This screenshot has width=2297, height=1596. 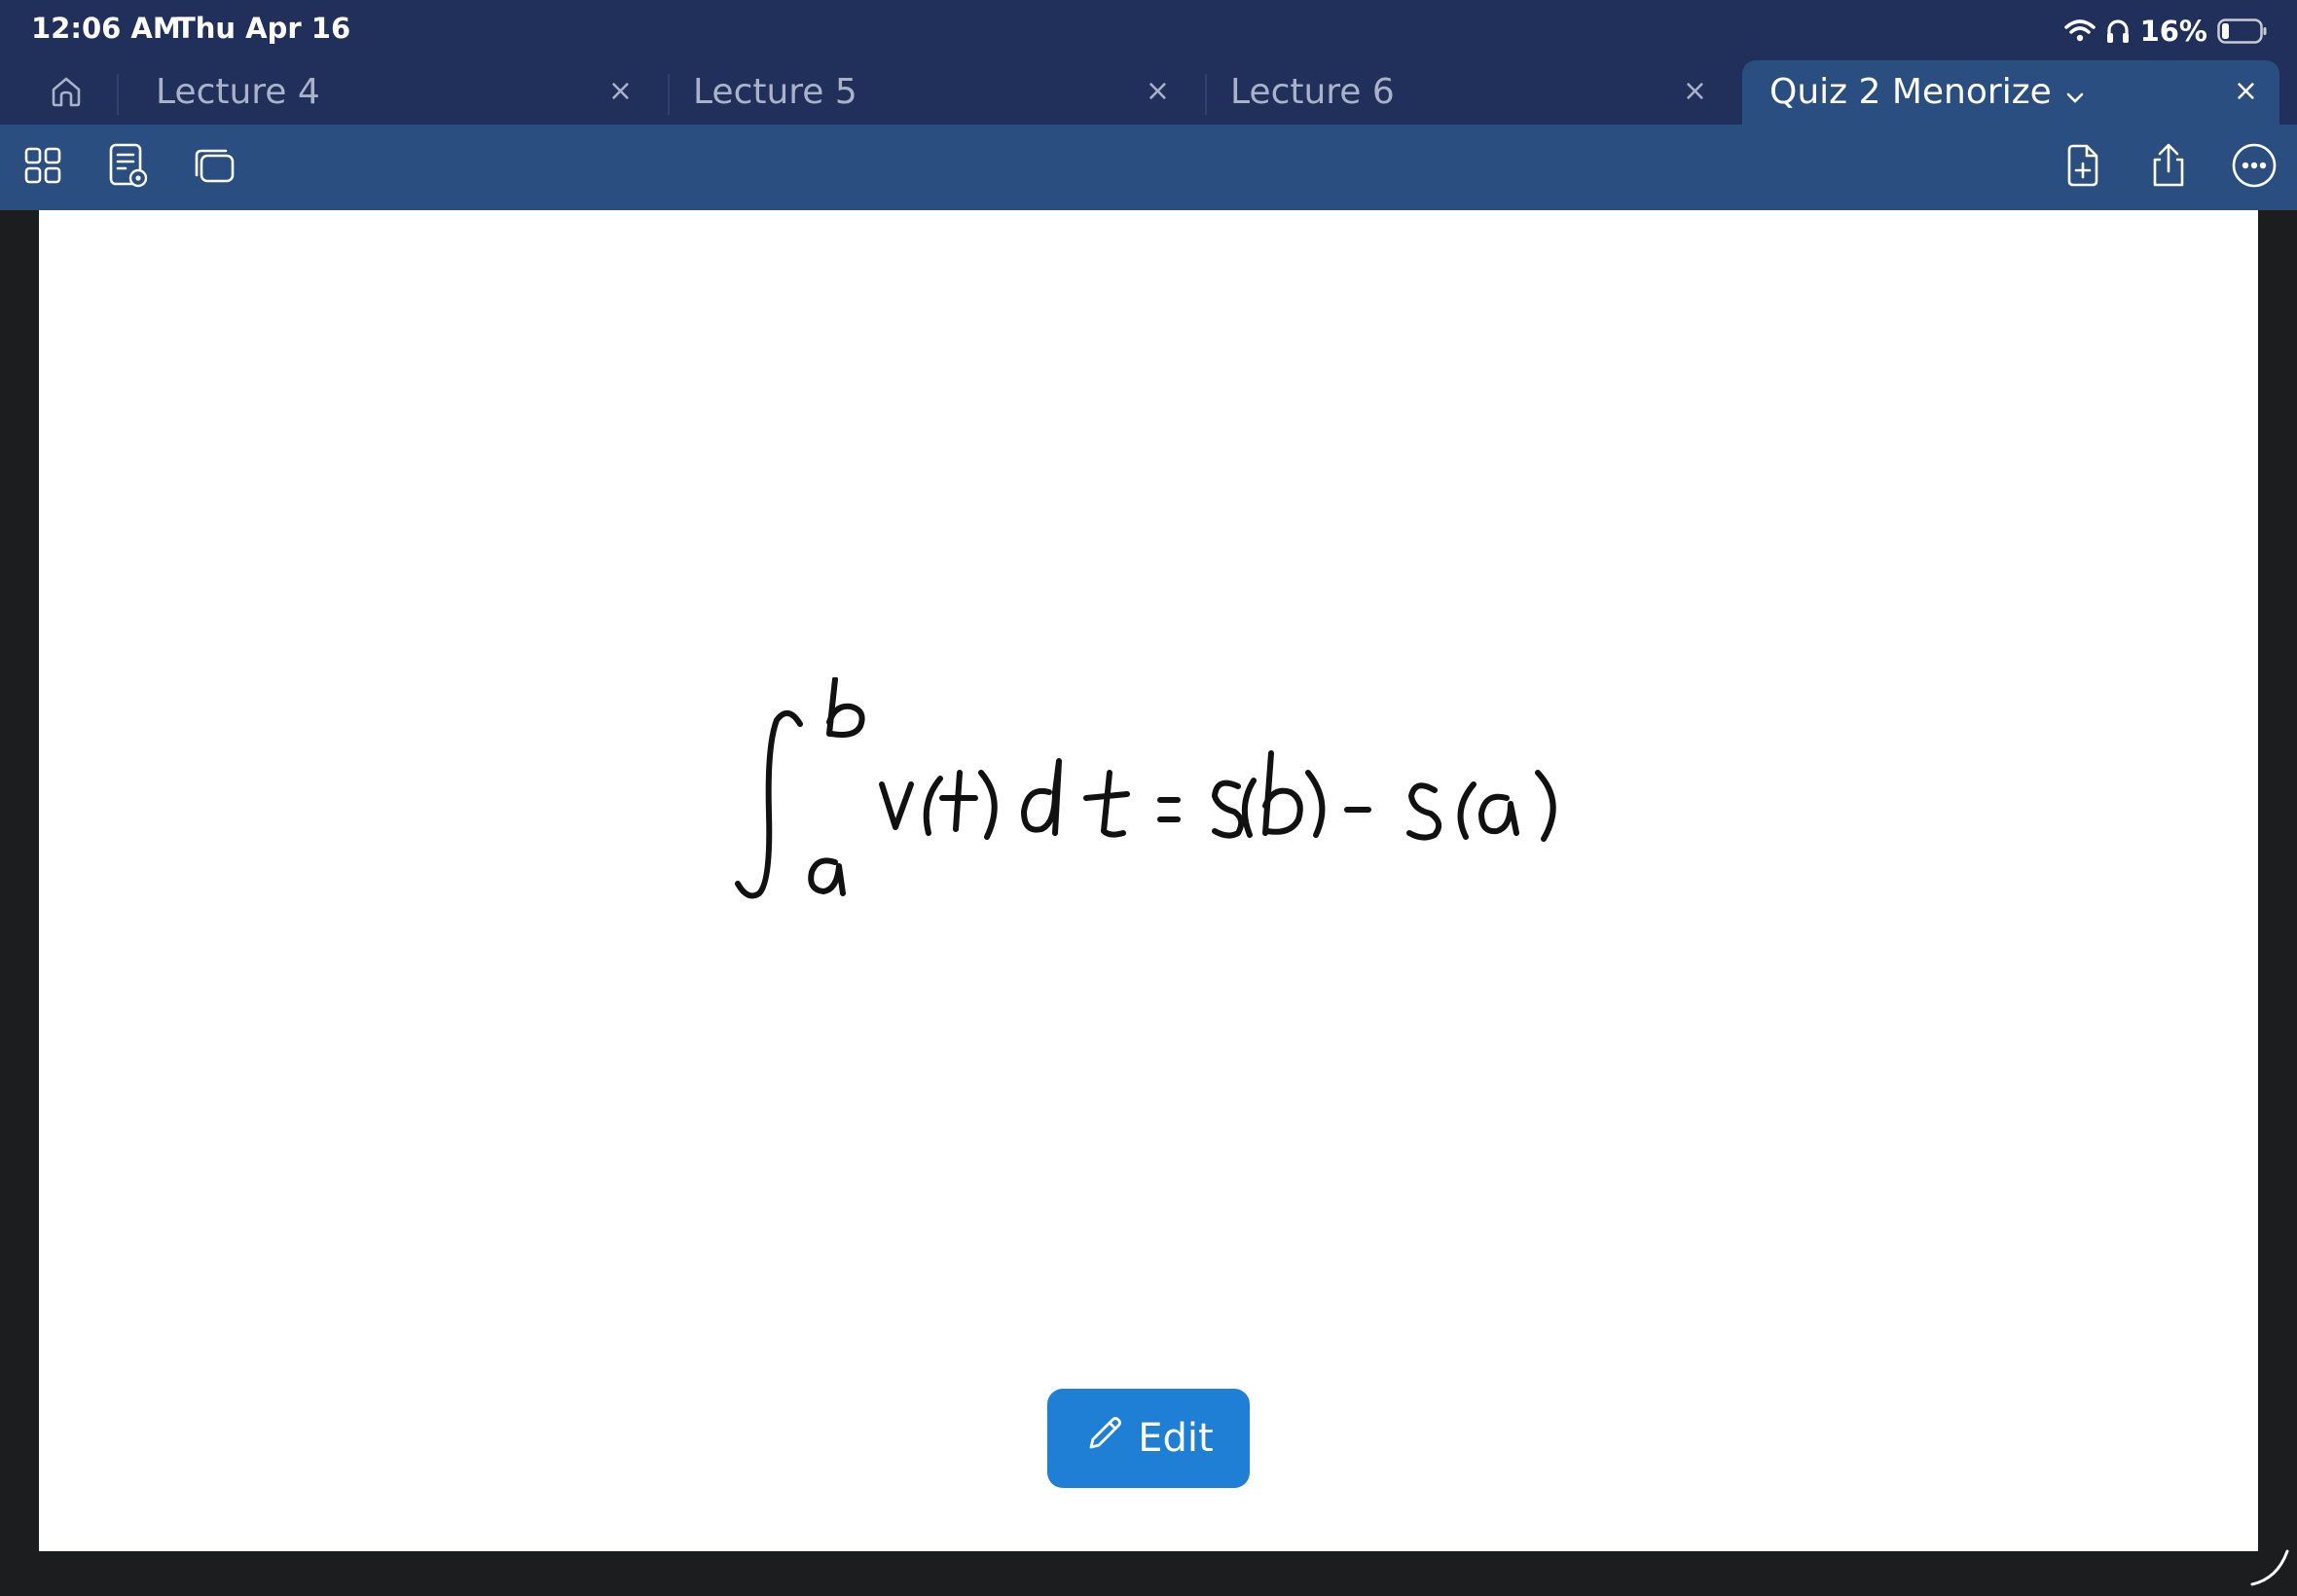 What do you see at coordinates (2075, 94) in the screenshot?
I see `chevron-down-icon` at bounding box center [2075, 94].